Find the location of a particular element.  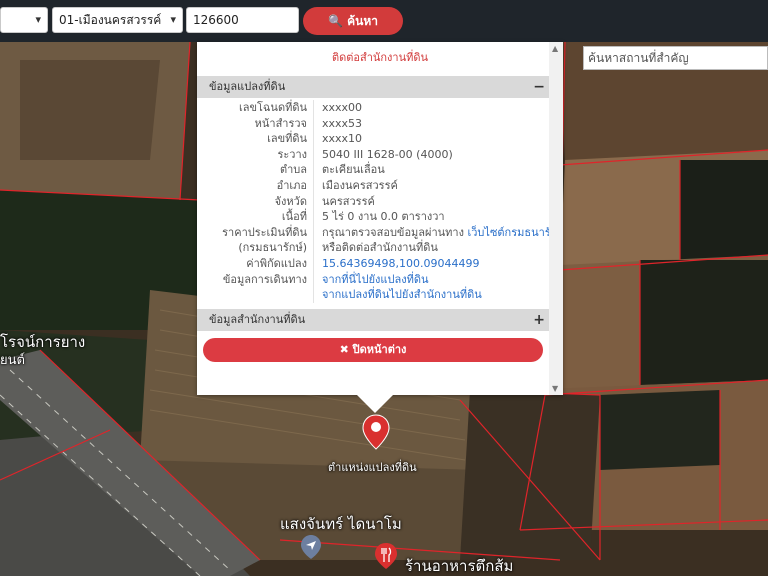

contact-land-office-link: ติดต่อสำนักงานที่ดิน is located at coordinates (380, 57).